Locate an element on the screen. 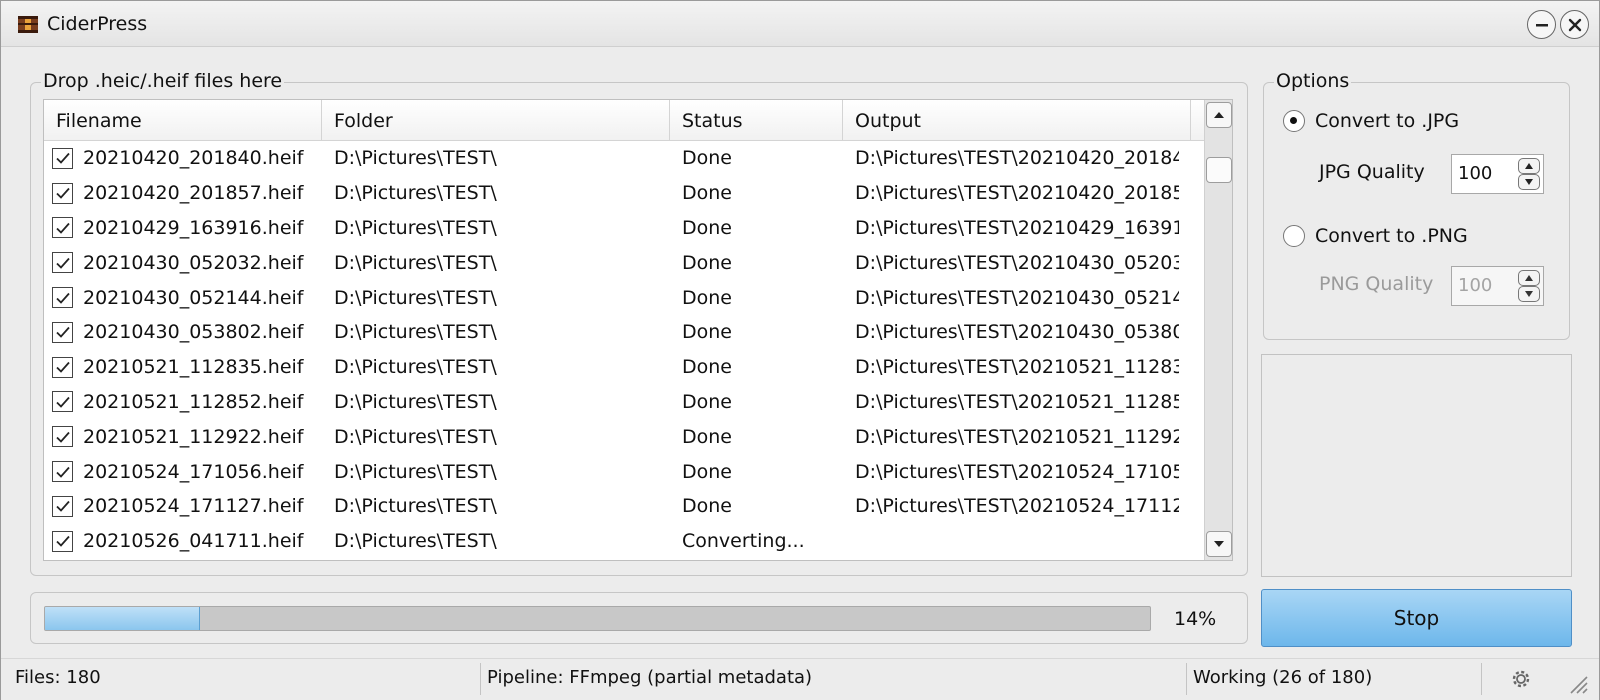 The image size is (1600, 700). cell-filename: 20210526_041711.heif is located at coordinates (183, 541).